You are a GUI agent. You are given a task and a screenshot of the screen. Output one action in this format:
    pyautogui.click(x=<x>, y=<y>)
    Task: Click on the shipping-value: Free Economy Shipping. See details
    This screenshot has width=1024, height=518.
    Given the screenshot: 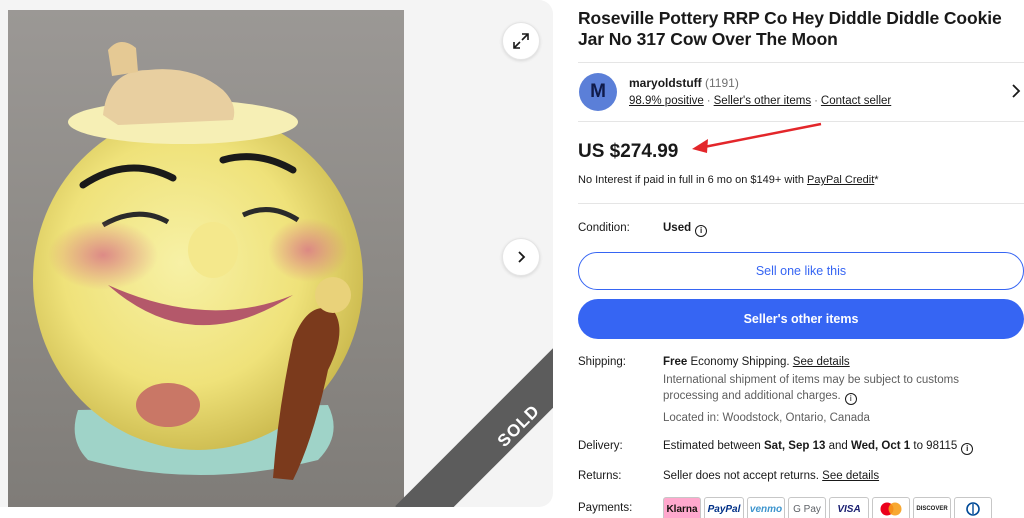 What is the action you would take?
    pyautogui.click(x=756, y=362)
    